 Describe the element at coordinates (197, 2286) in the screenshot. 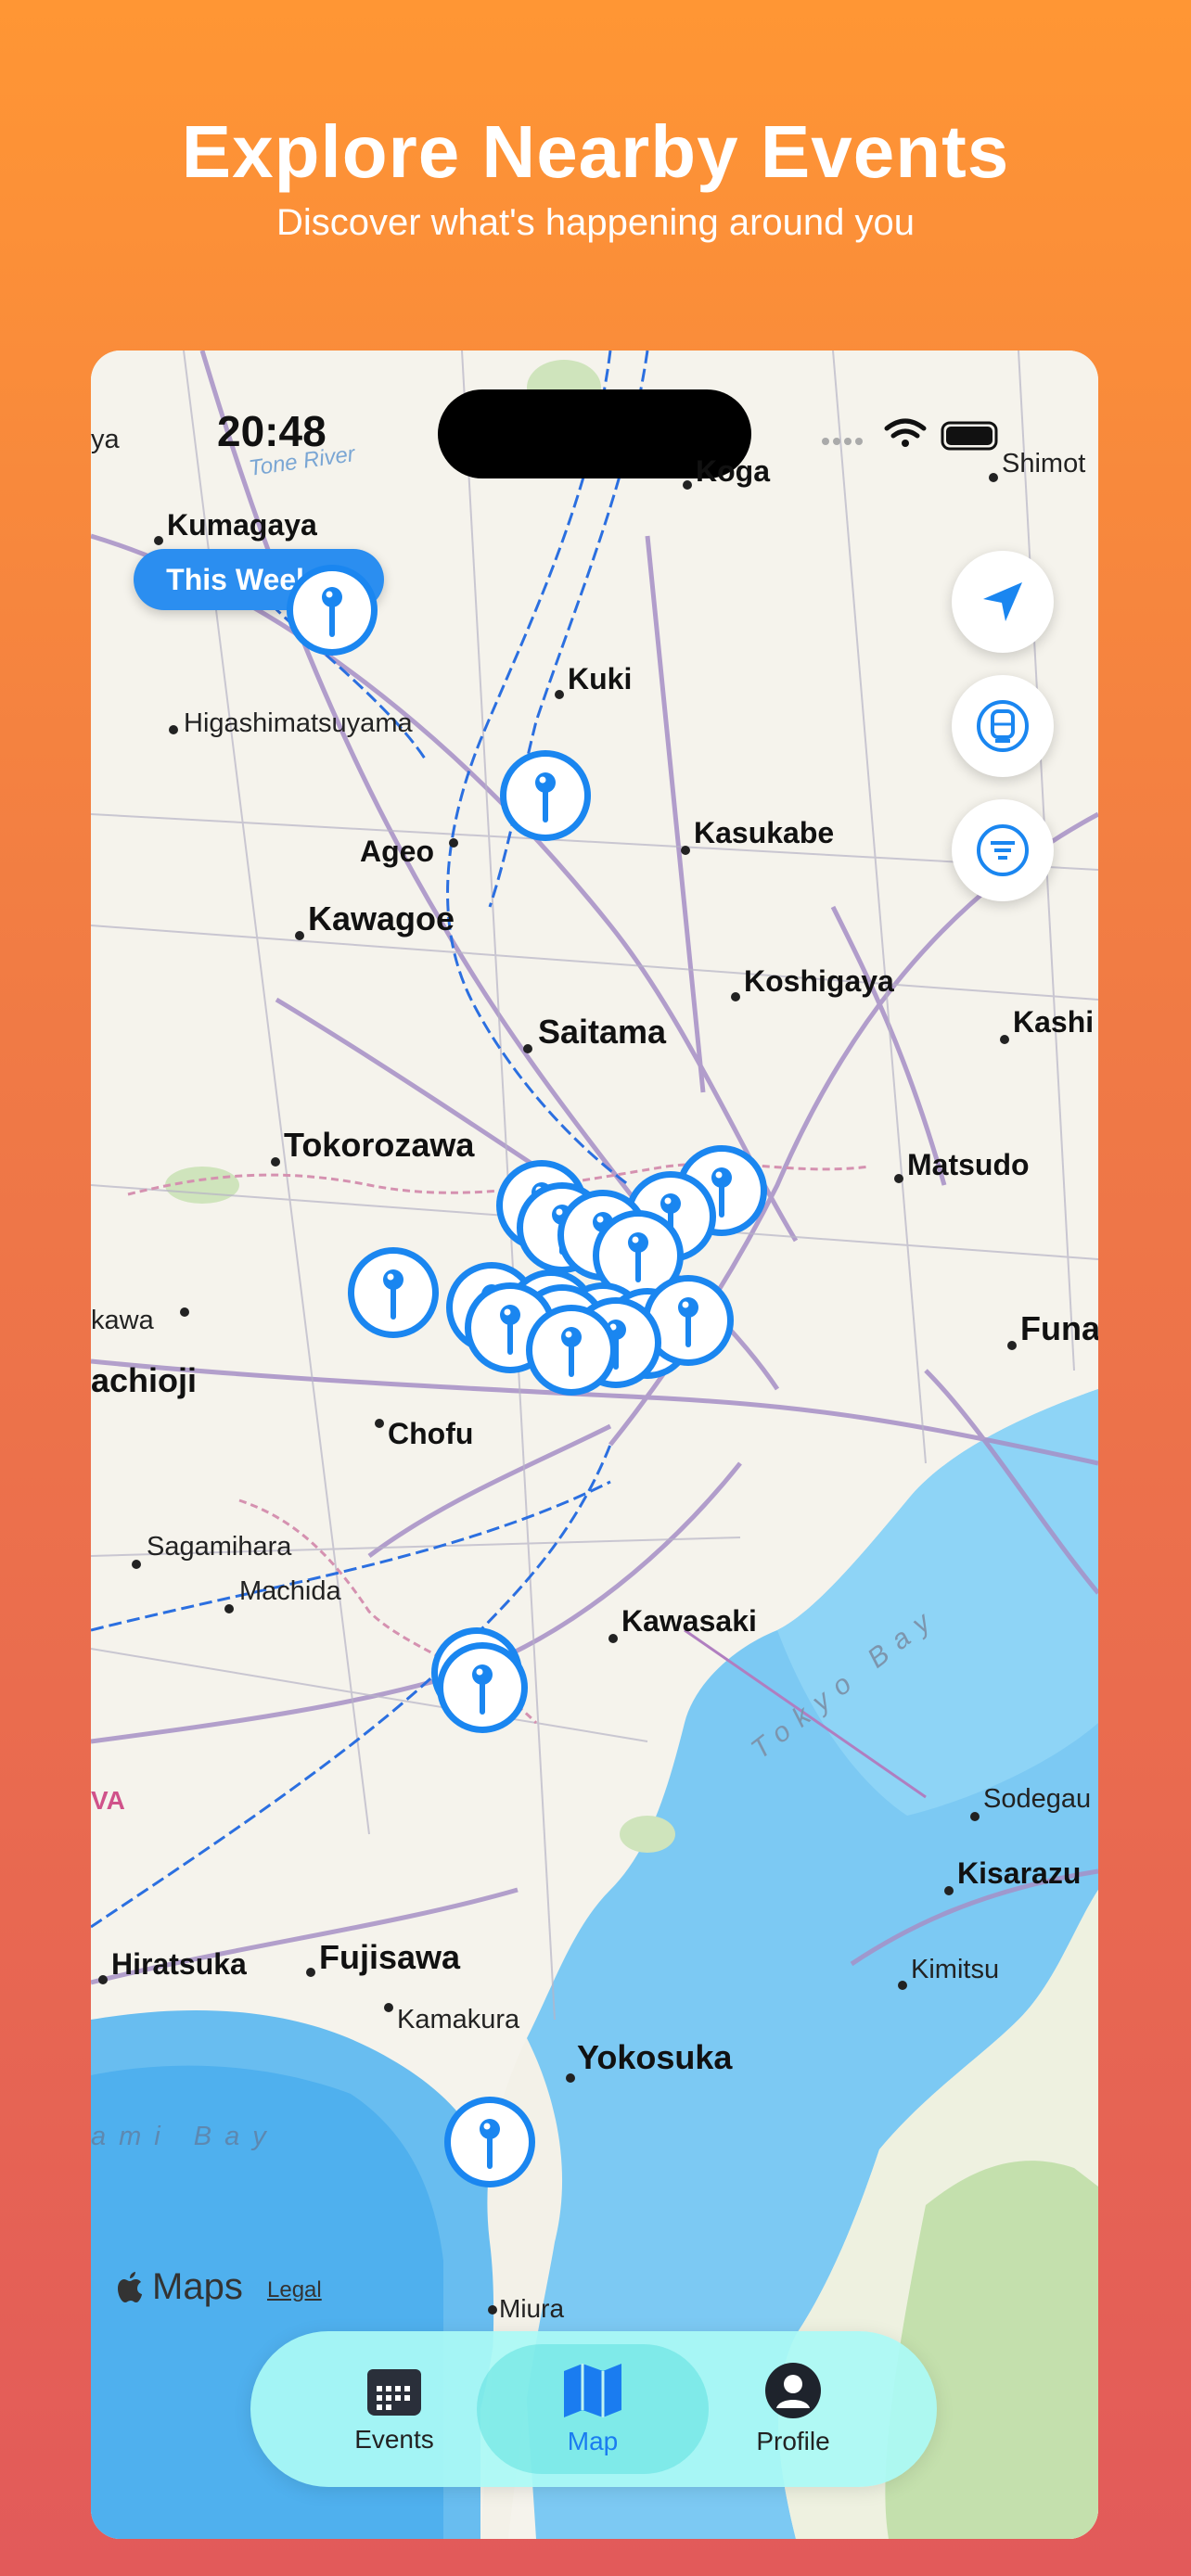

I see `maps-attribution-text: Maps` at that location.